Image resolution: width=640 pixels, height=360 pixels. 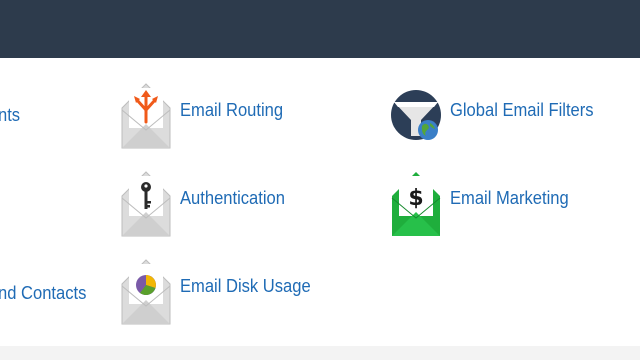 What do you see at coordinates (146, 204) in the screenshot?
I see `key-envelope-icon` at bounding box center [146, 204].